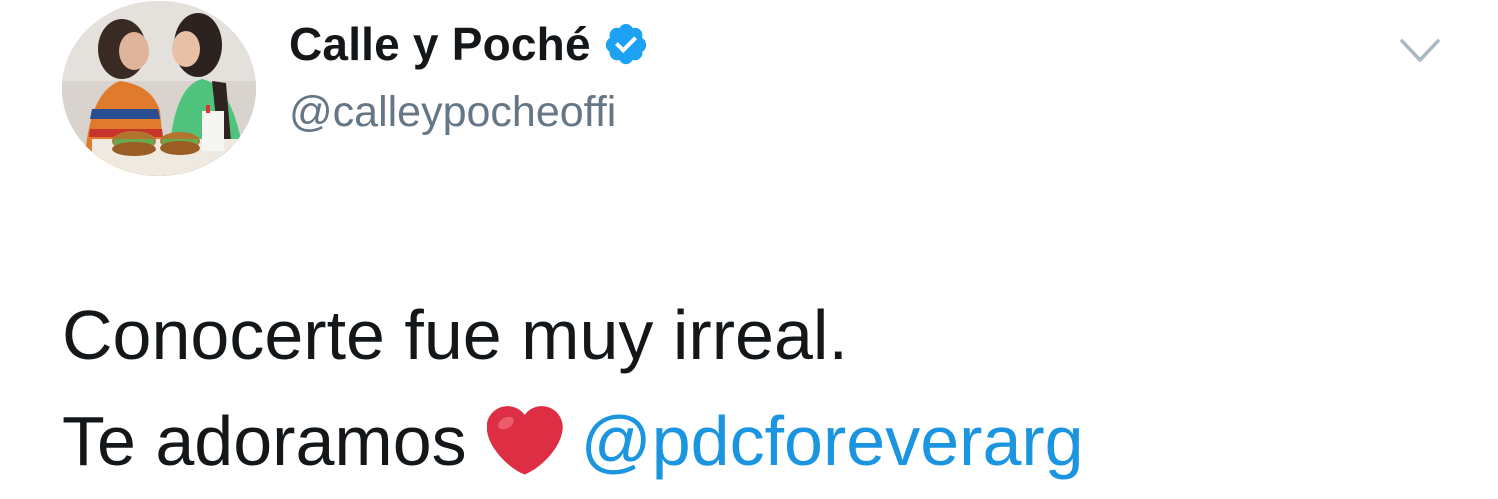  I want to click on user-handle: @calleypocheoffi, so click(452, 112).